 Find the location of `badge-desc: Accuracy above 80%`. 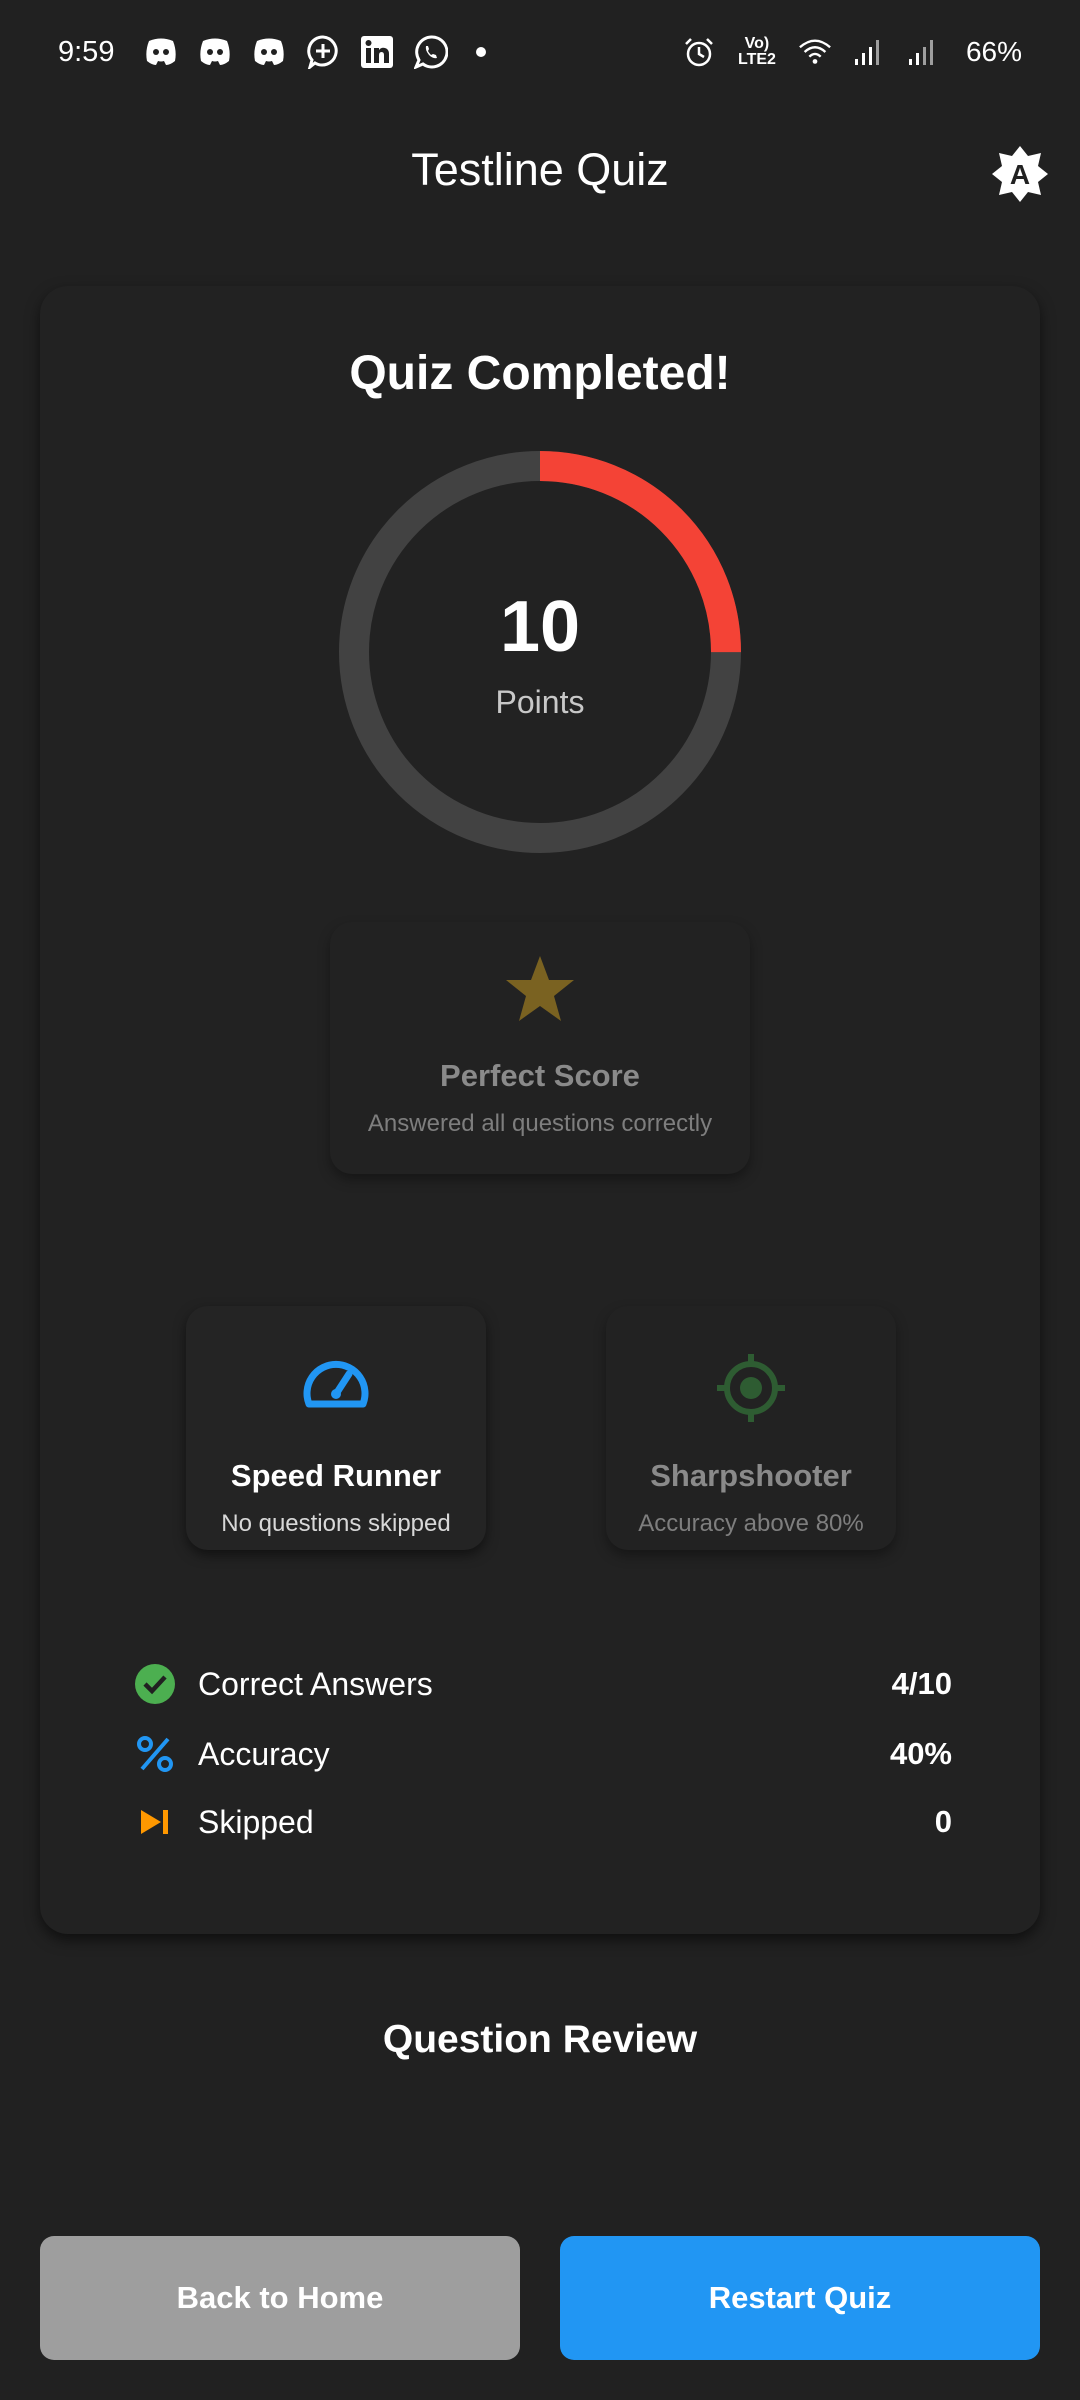

badge-desc: Accuracy above 80% is located at coordinates (751, 1523).